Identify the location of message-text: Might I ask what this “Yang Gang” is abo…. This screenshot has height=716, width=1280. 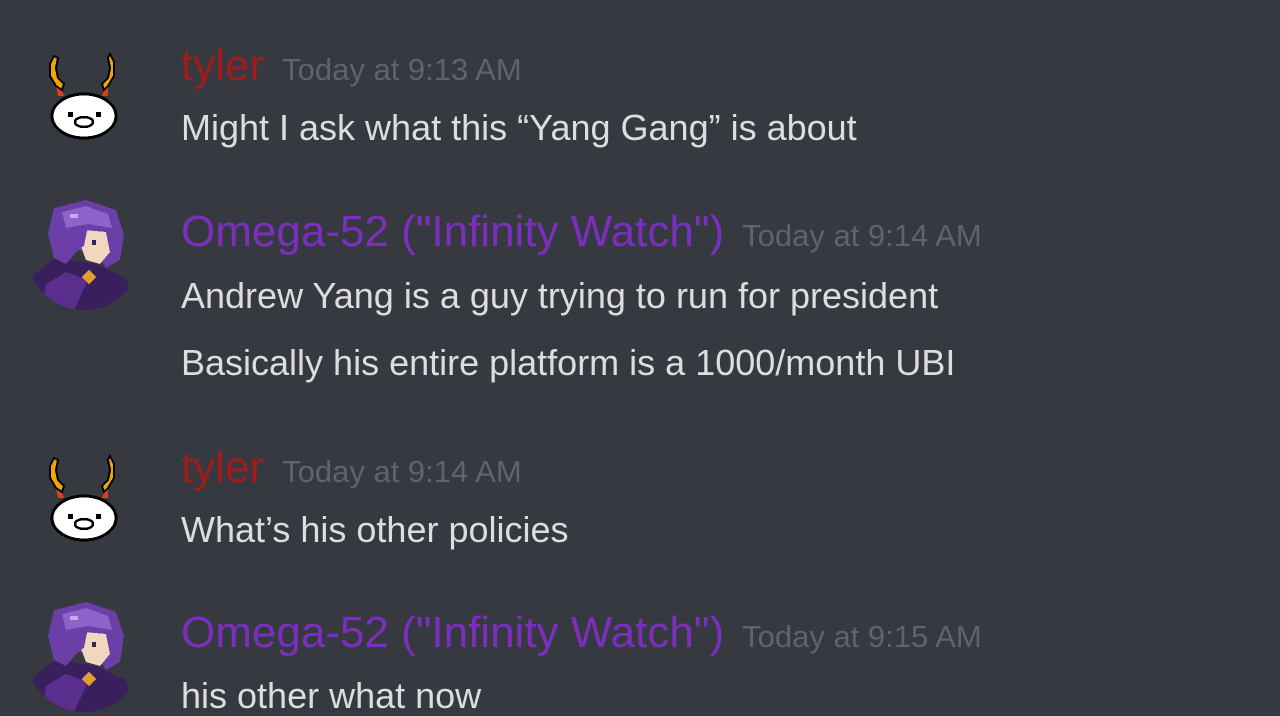
(519, 127).